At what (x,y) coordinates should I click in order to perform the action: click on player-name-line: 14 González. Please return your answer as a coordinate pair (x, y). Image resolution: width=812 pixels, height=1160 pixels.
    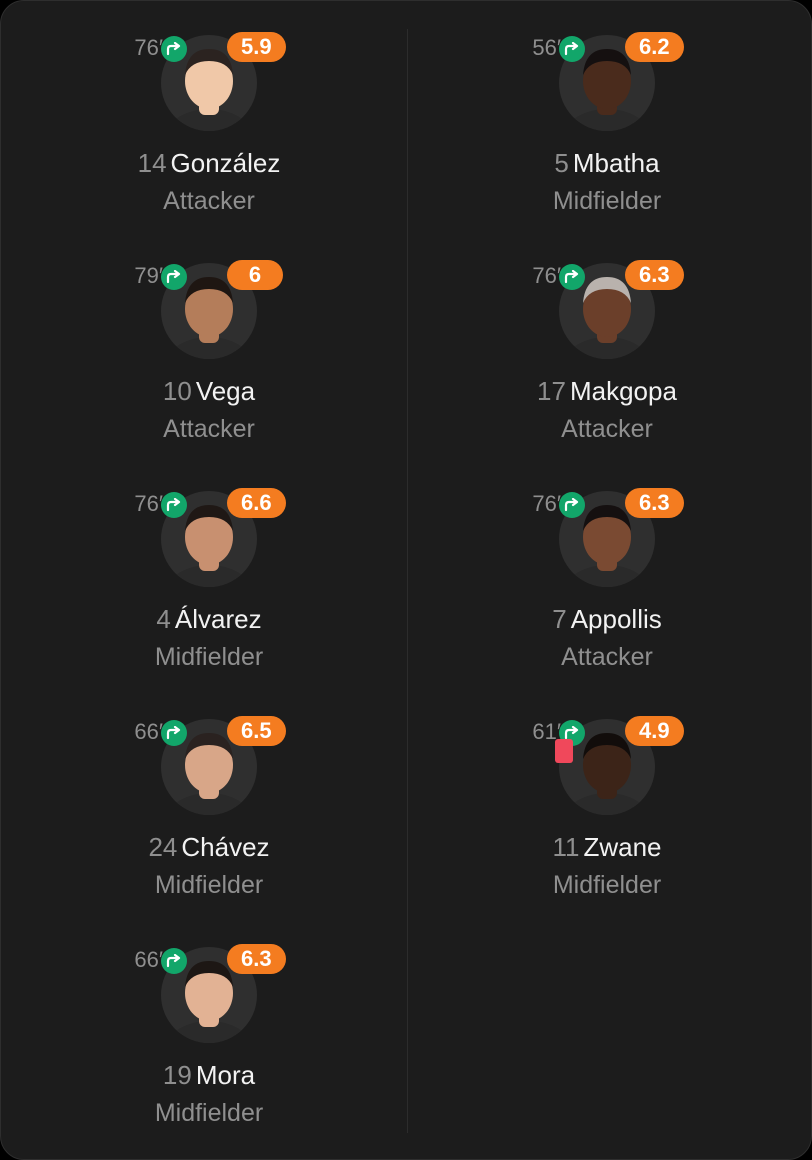
    Looking at the image, I should click on (209, 163).